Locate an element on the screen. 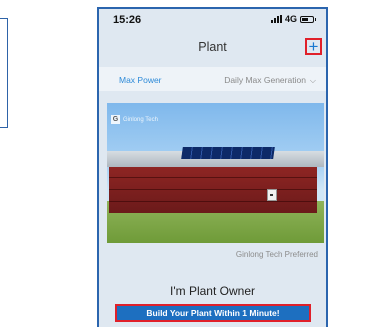 The height and width of the screenshot is (327, 371). battery-level is located at coordinates (305, 19).